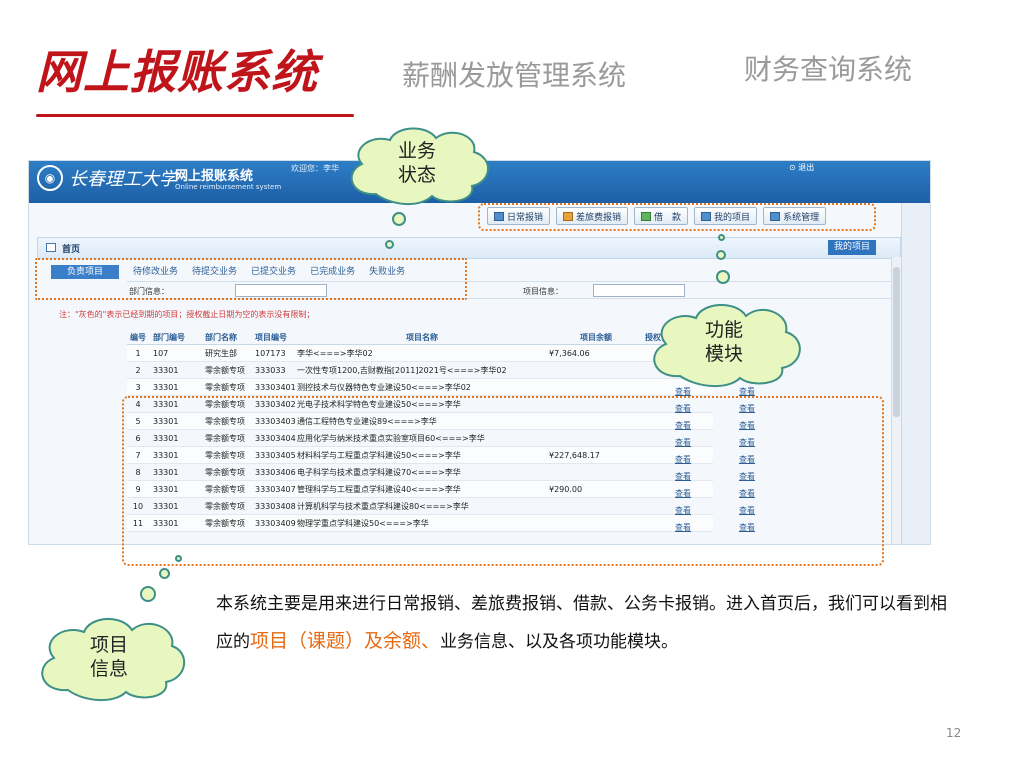 The height and width of the screenshot is (768, 1024). What do you see at coordinates (275, 387) in the screenshot?
I see `table-cell: 33303401` at bounding box center [275, 387].